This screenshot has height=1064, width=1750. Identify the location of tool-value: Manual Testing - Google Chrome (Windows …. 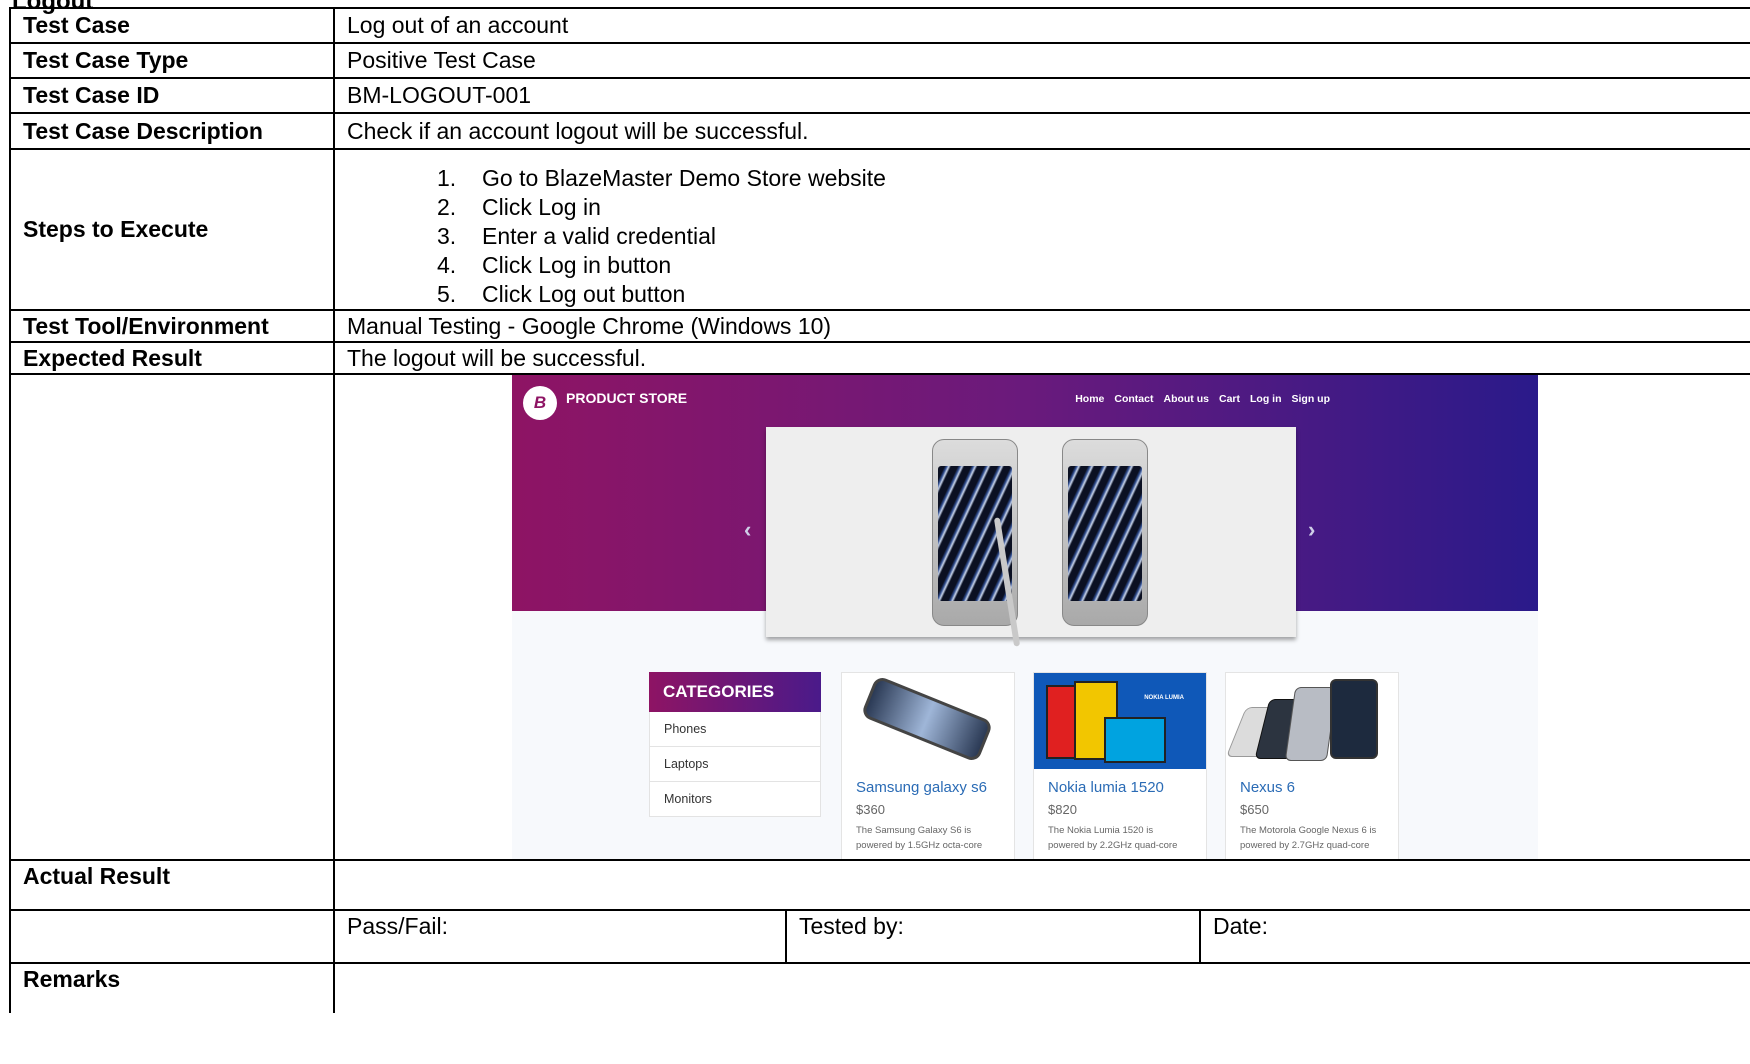
(1041, 326).